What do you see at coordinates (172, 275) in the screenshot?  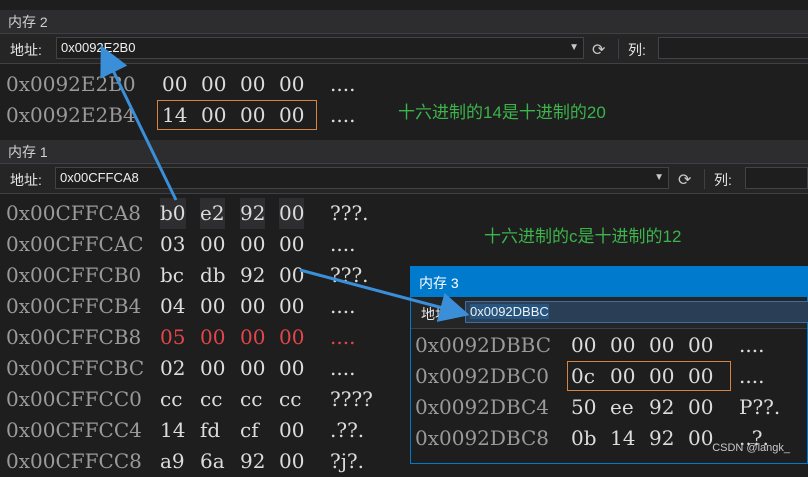 I see `byte: bc` at bounding box center [172, 275].